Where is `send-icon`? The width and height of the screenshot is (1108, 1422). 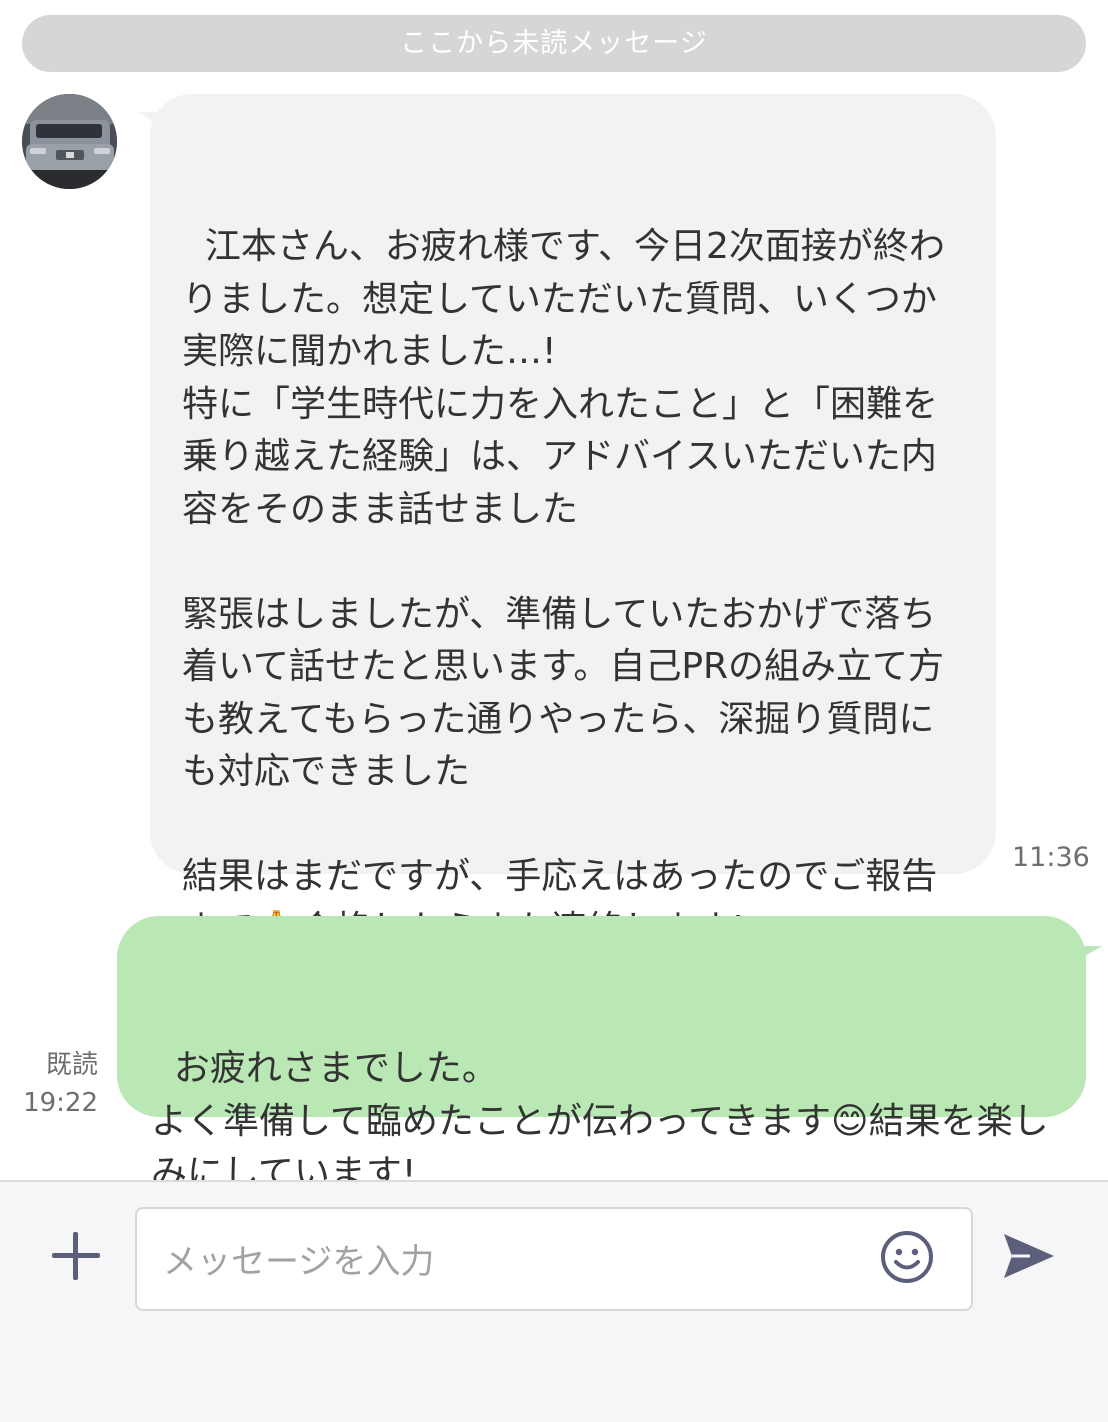
send-icon is located at coordinates (1029, 1256).